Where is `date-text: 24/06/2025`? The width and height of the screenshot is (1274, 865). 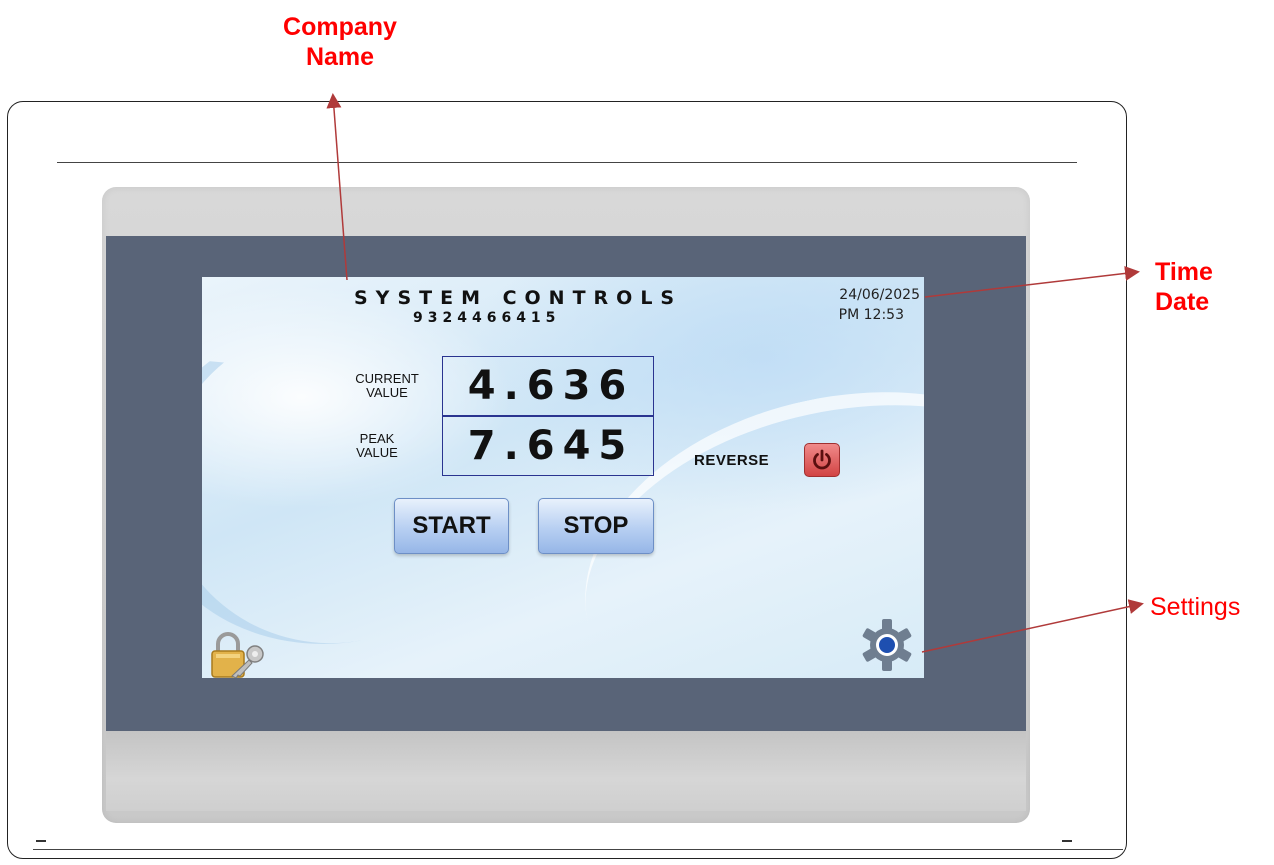 date-text: 24/06/2025 is located at coordinates (879, 295).